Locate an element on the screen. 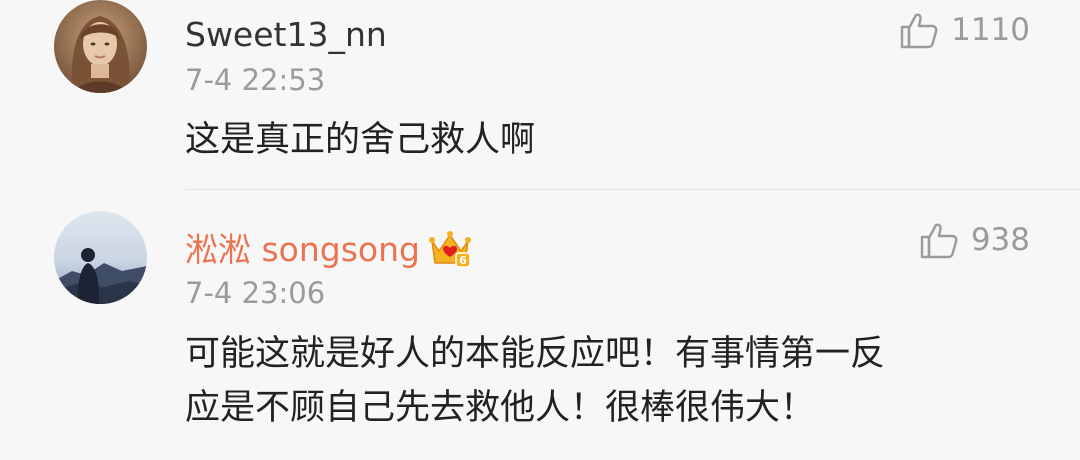 The height and width of the screenshot is (460, 1080). comment-text-line: 可能这就是好人的本能反应吧！有事情第一反 is located at coordinates (535, 354).